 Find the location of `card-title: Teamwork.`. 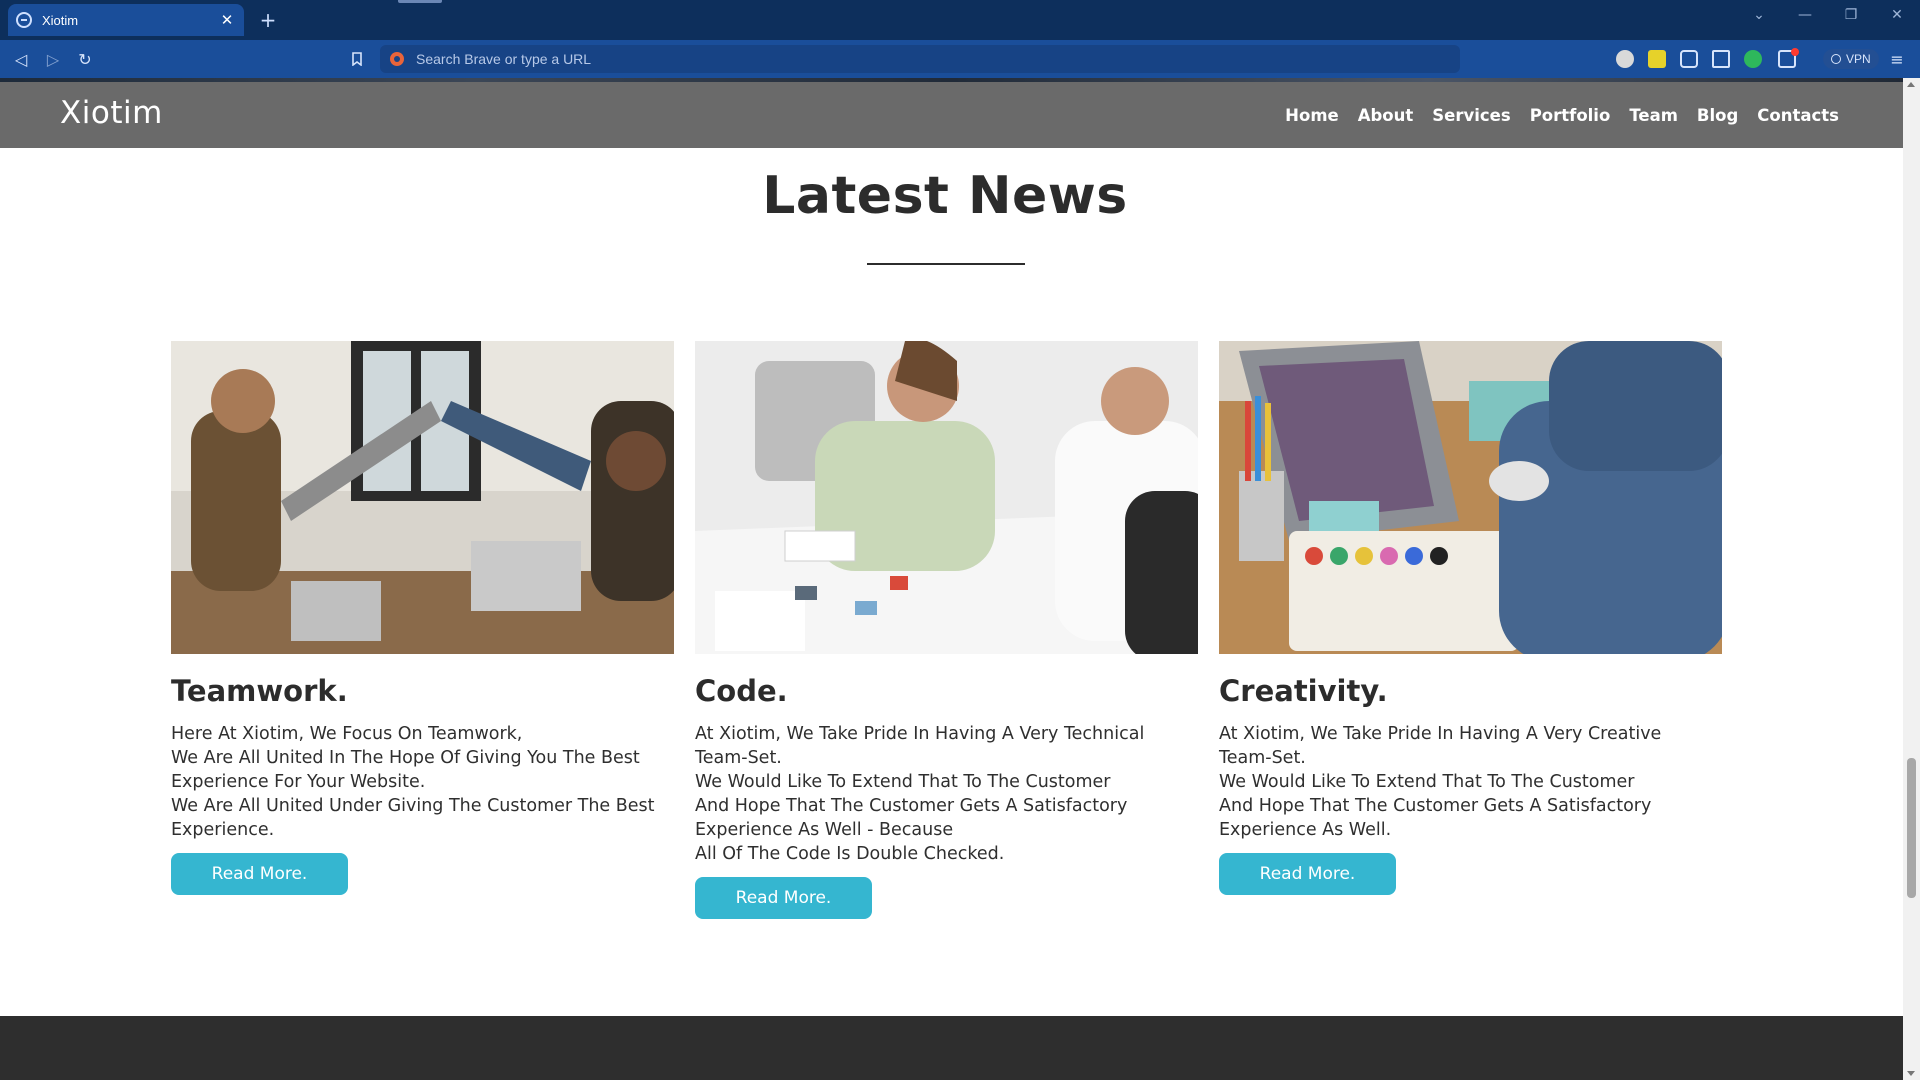

card-title: Teamwork. is located at coordinates (259, 691).